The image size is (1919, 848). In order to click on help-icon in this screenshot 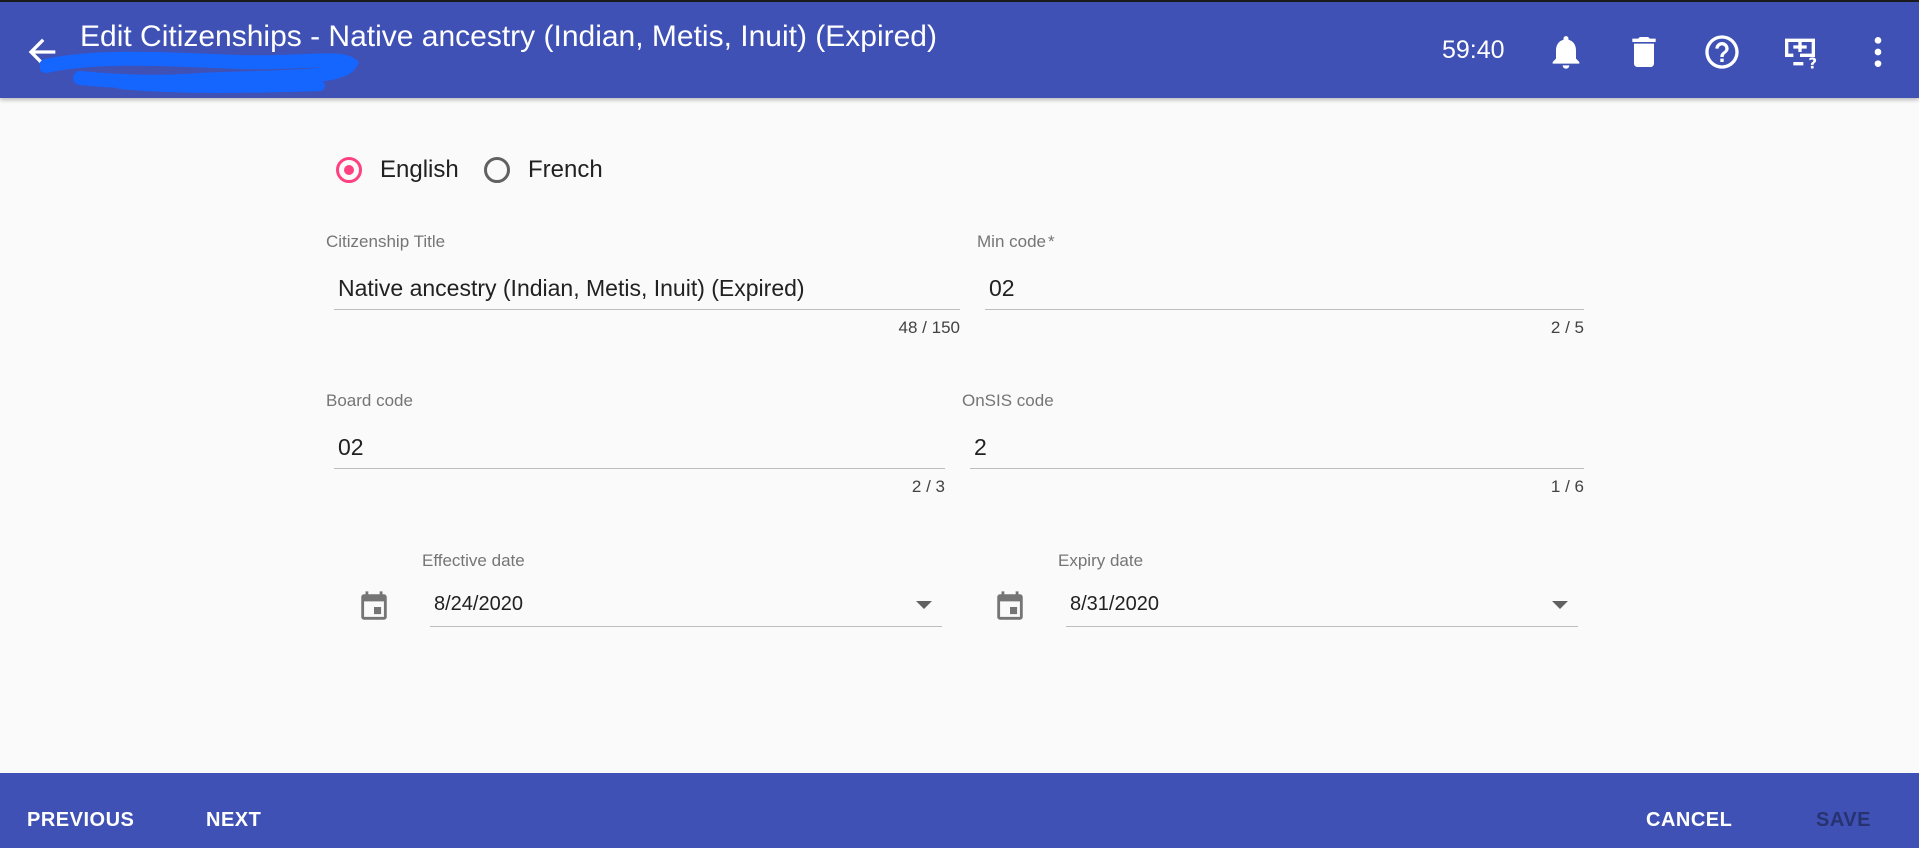, I will do `click(1722, 52)`.